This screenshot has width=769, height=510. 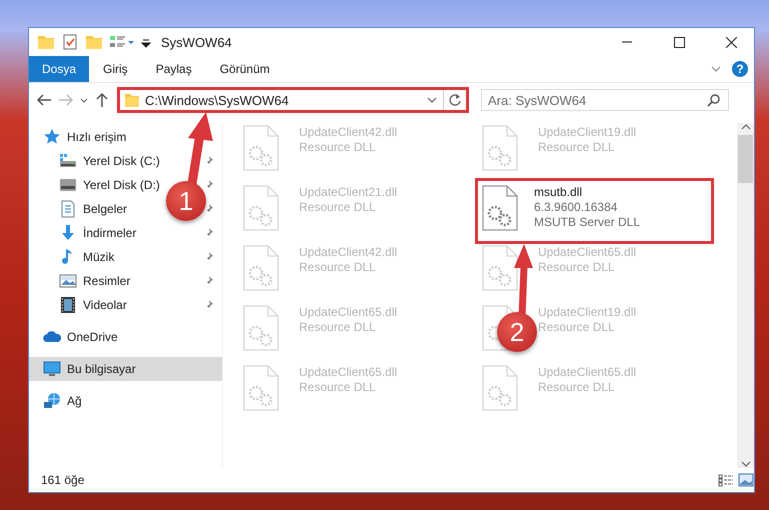 I want to click on window-title: SysWOW64, so click(x=197, y=42).